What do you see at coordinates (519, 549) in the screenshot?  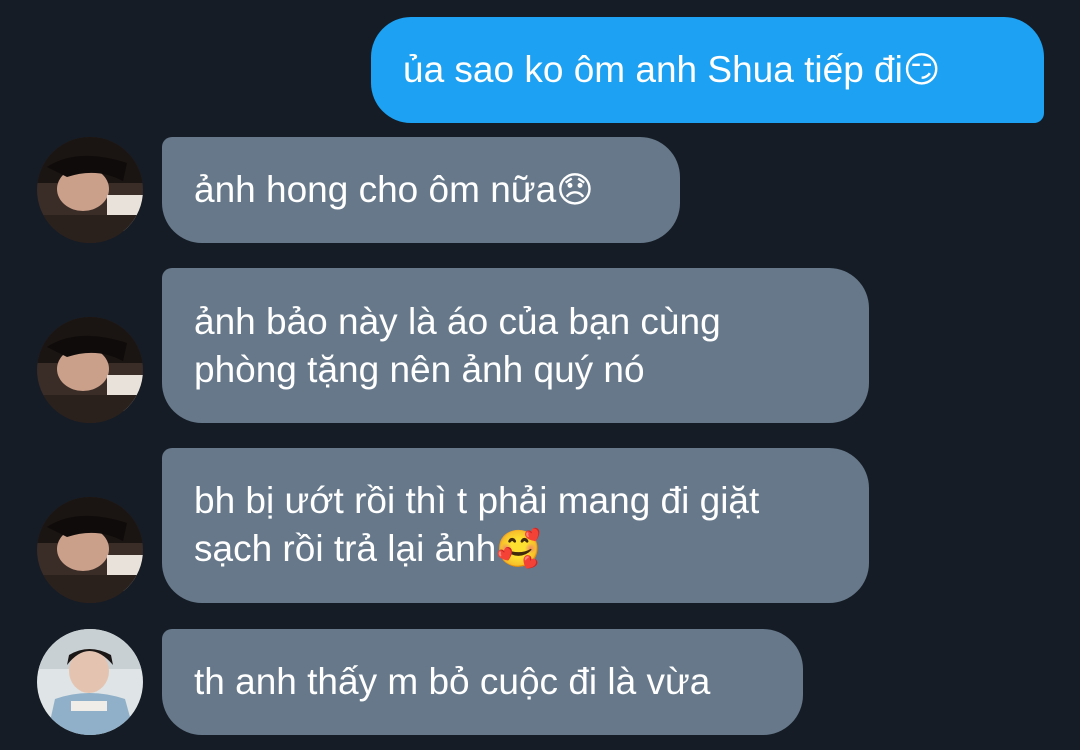 I see `smiling-face-with-hearts-emoji-icon: 🥰` at bounding box center [519, 549].